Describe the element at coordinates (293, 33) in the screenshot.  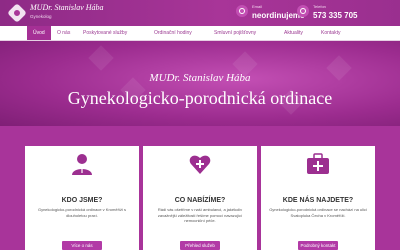
I see `nav-item-aktuality: Aktuality` at that location.